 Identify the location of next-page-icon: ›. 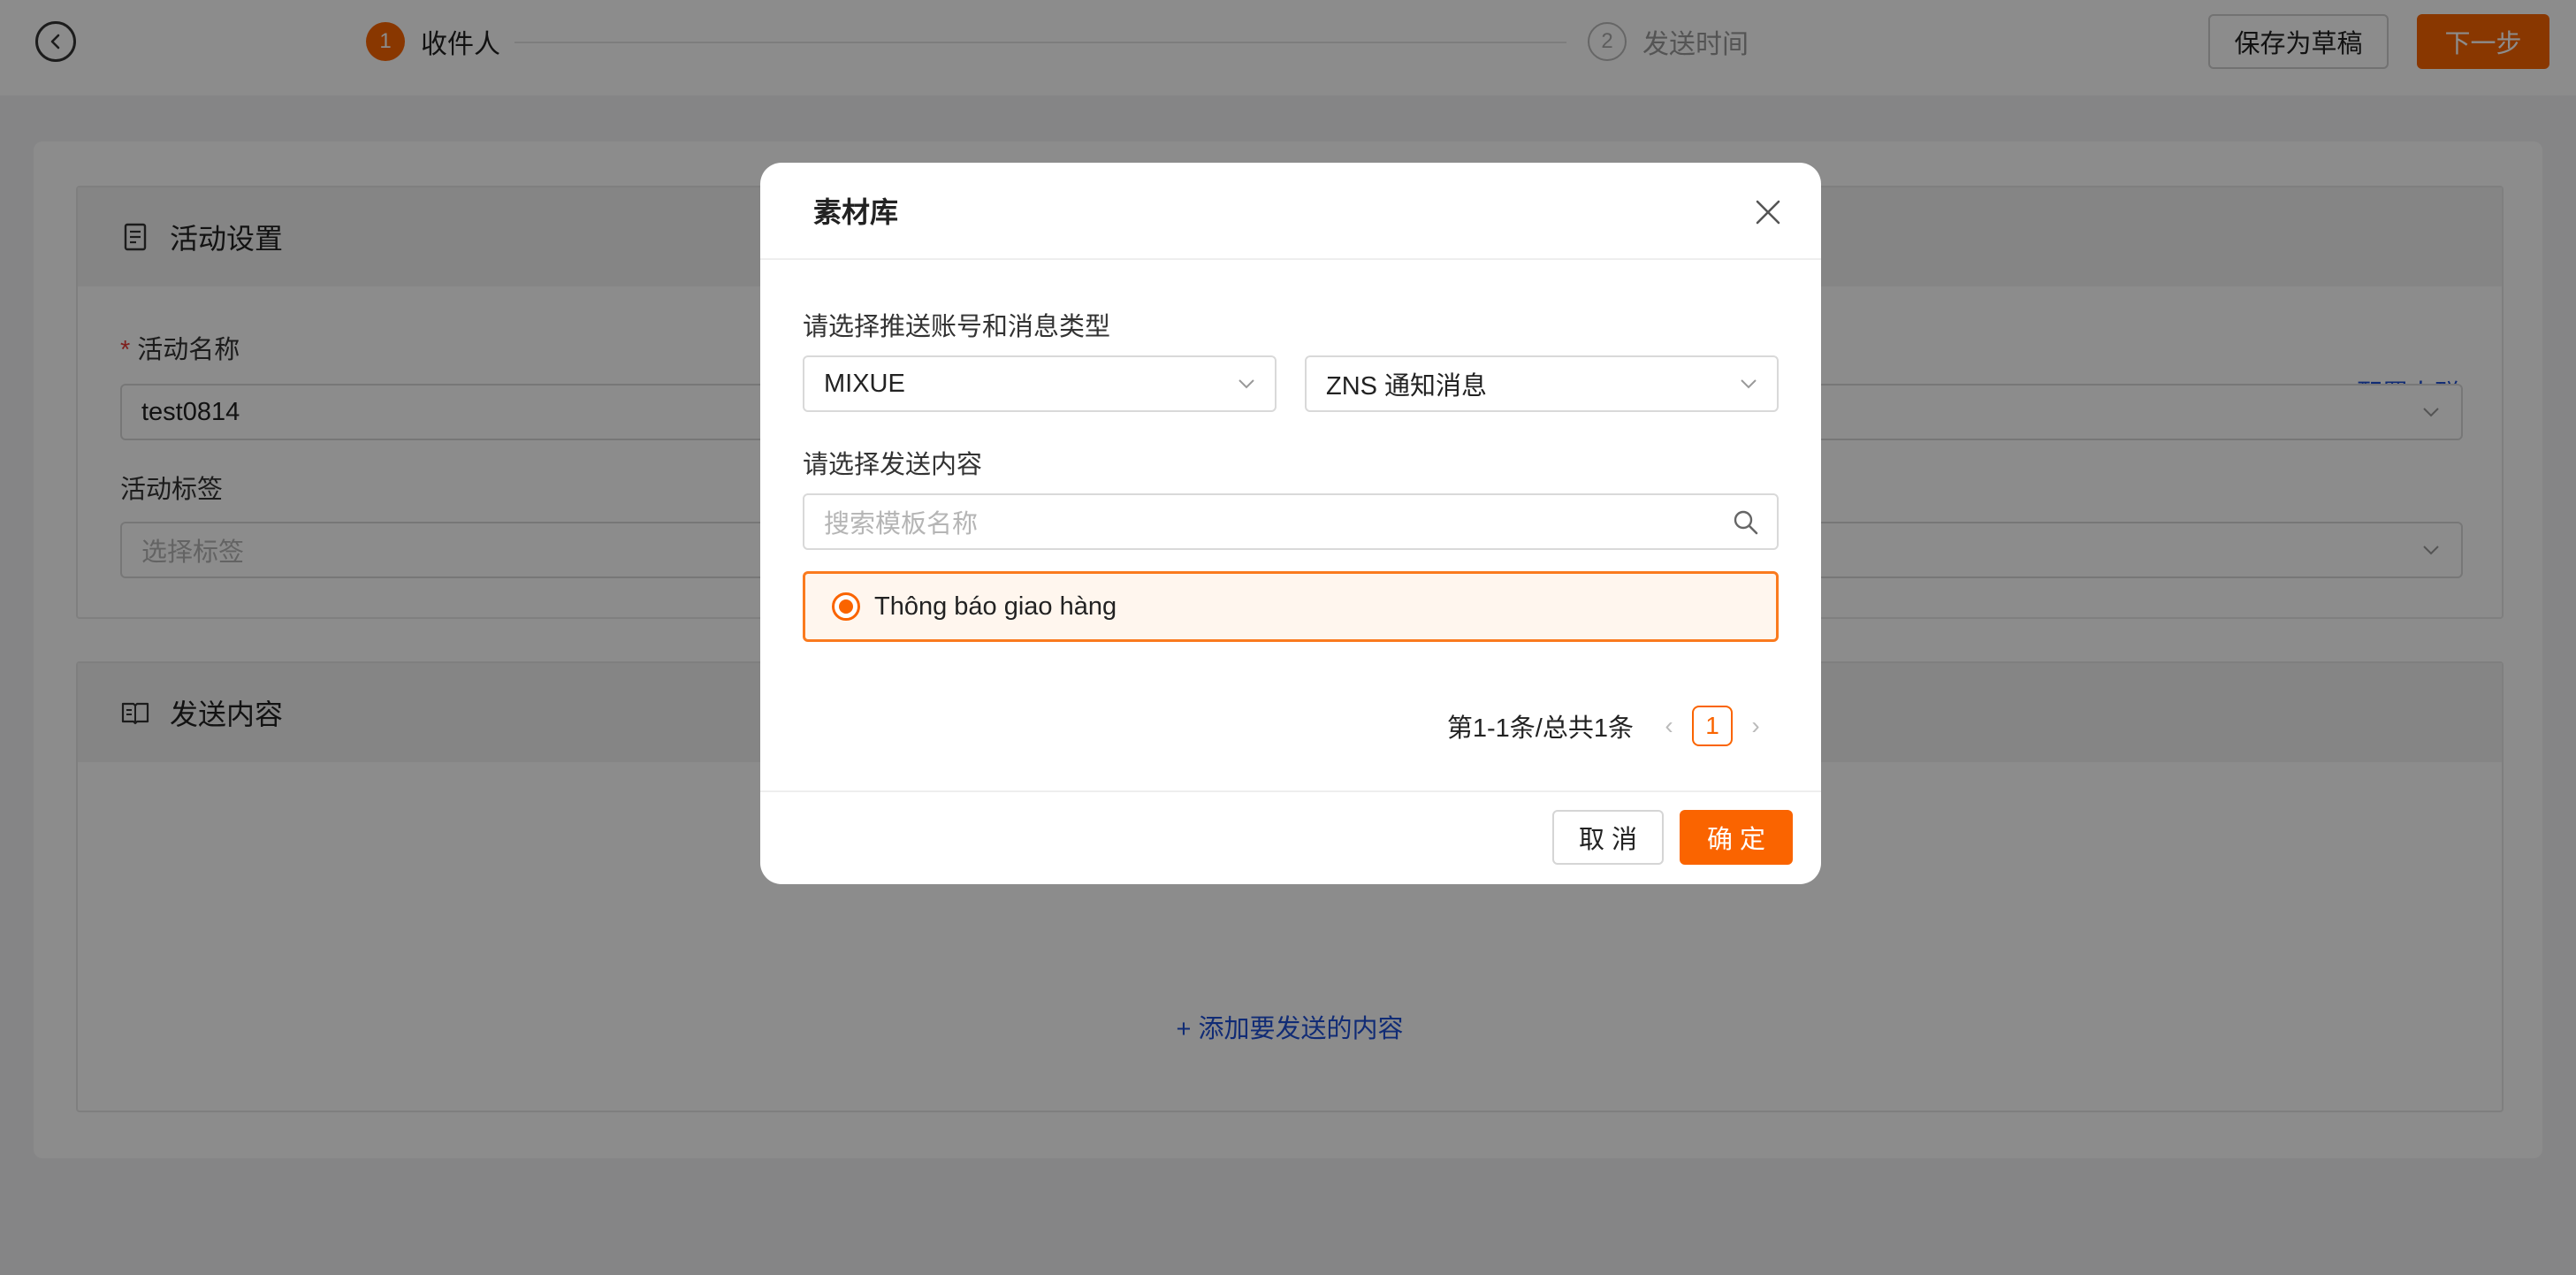
(1756, 726).